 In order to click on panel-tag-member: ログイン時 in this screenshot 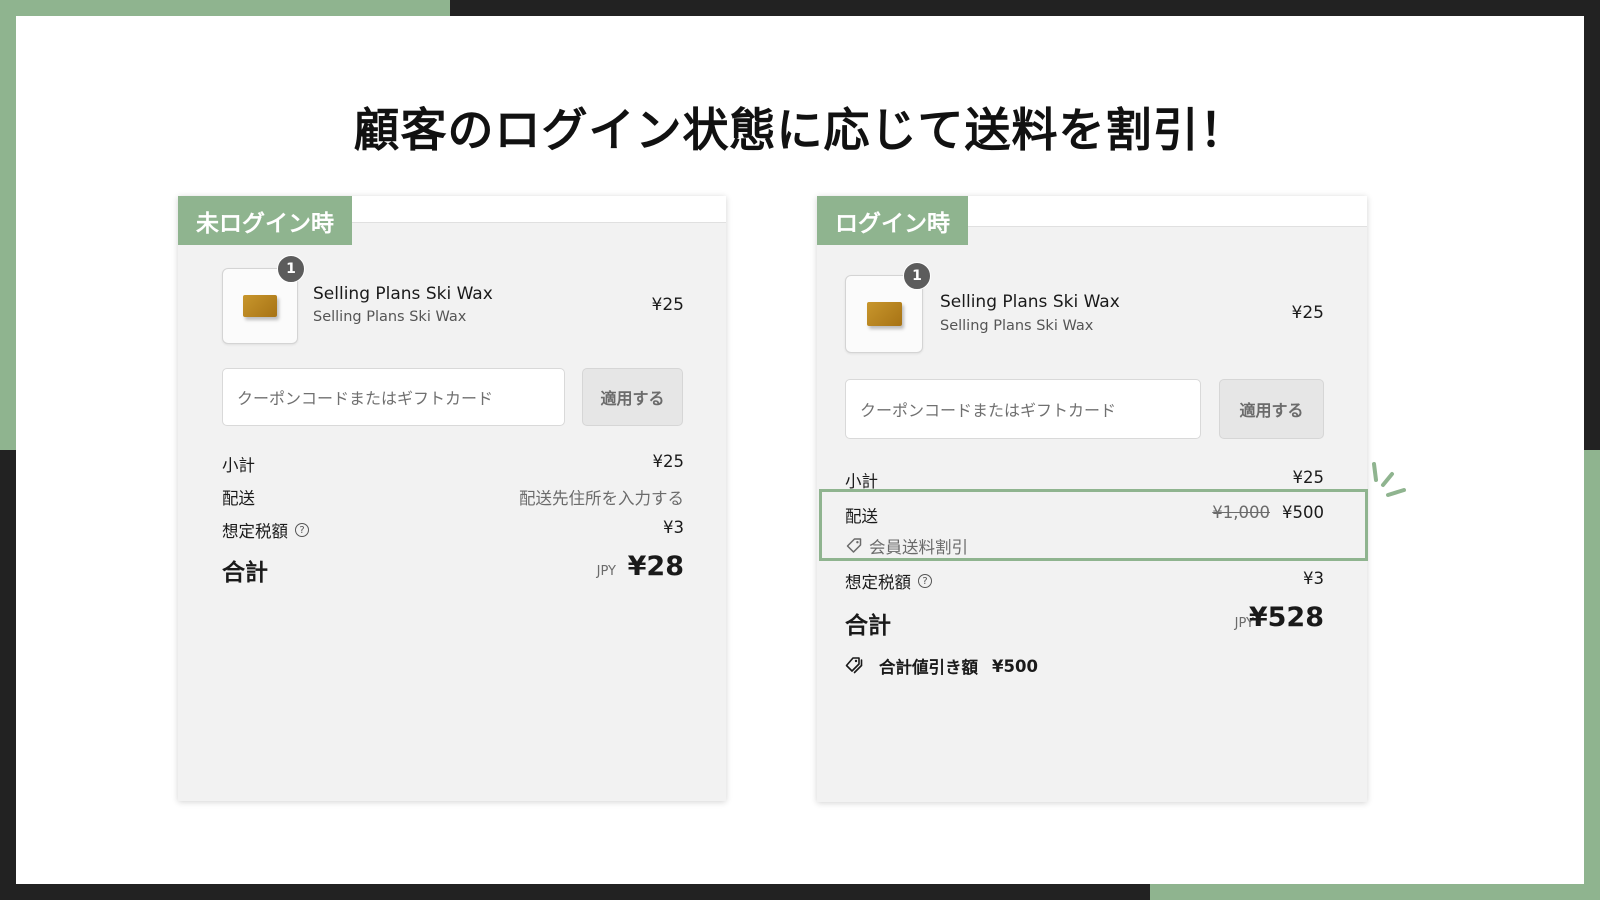, I will do `click(892, 220)`.